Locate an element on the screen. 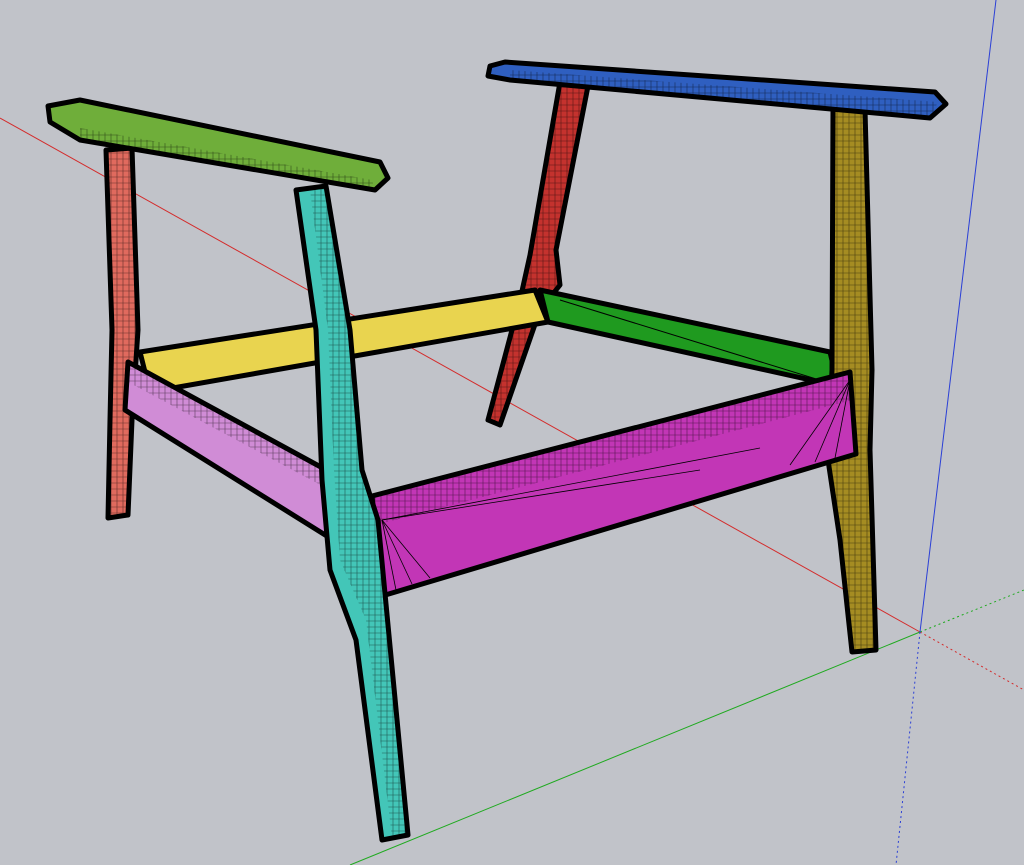 Image resolution: width=1024 pixels, height=865 pixels. front-rail is located at coordinates (614, 484).